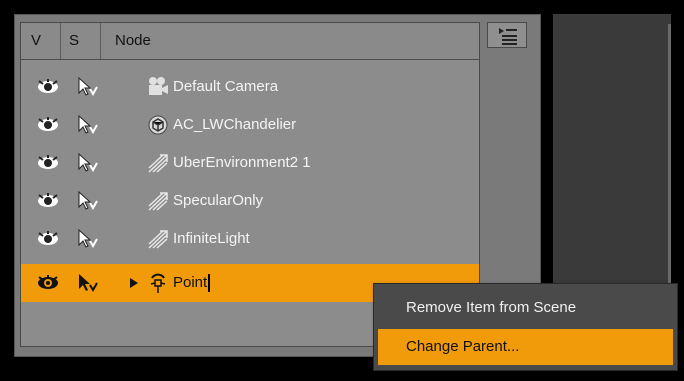 The height and width of the screenshot is (381, 684). Describe the element at coordinates (218, 200) in the screenshot. I see `scene-row-label: SpecularOnly` at that location.